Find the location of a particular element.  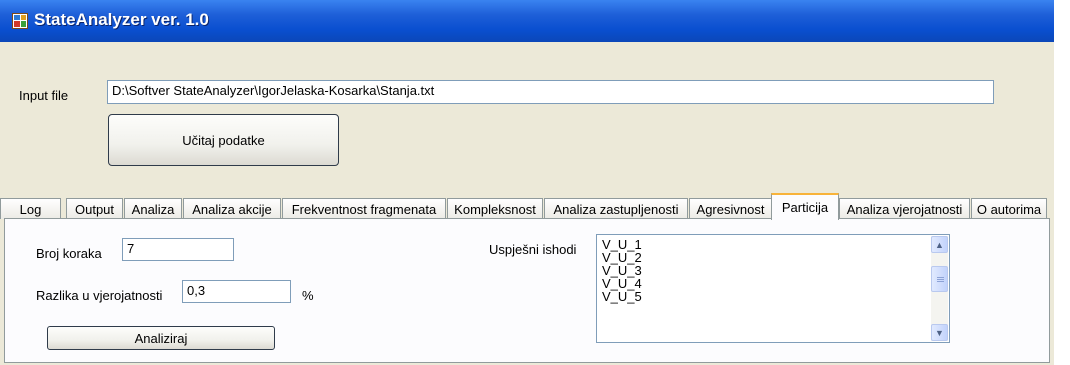

steps-label: Broj koraka is located at coordinates (69, 253).